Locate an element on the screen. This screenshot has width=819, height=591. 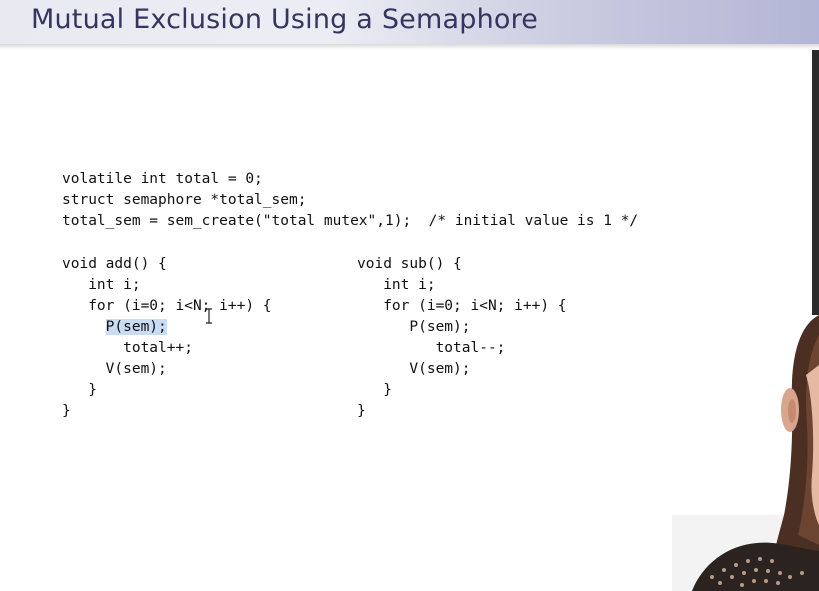
text-selection-highlight: P(sem); is located at coordinates (136, 327).